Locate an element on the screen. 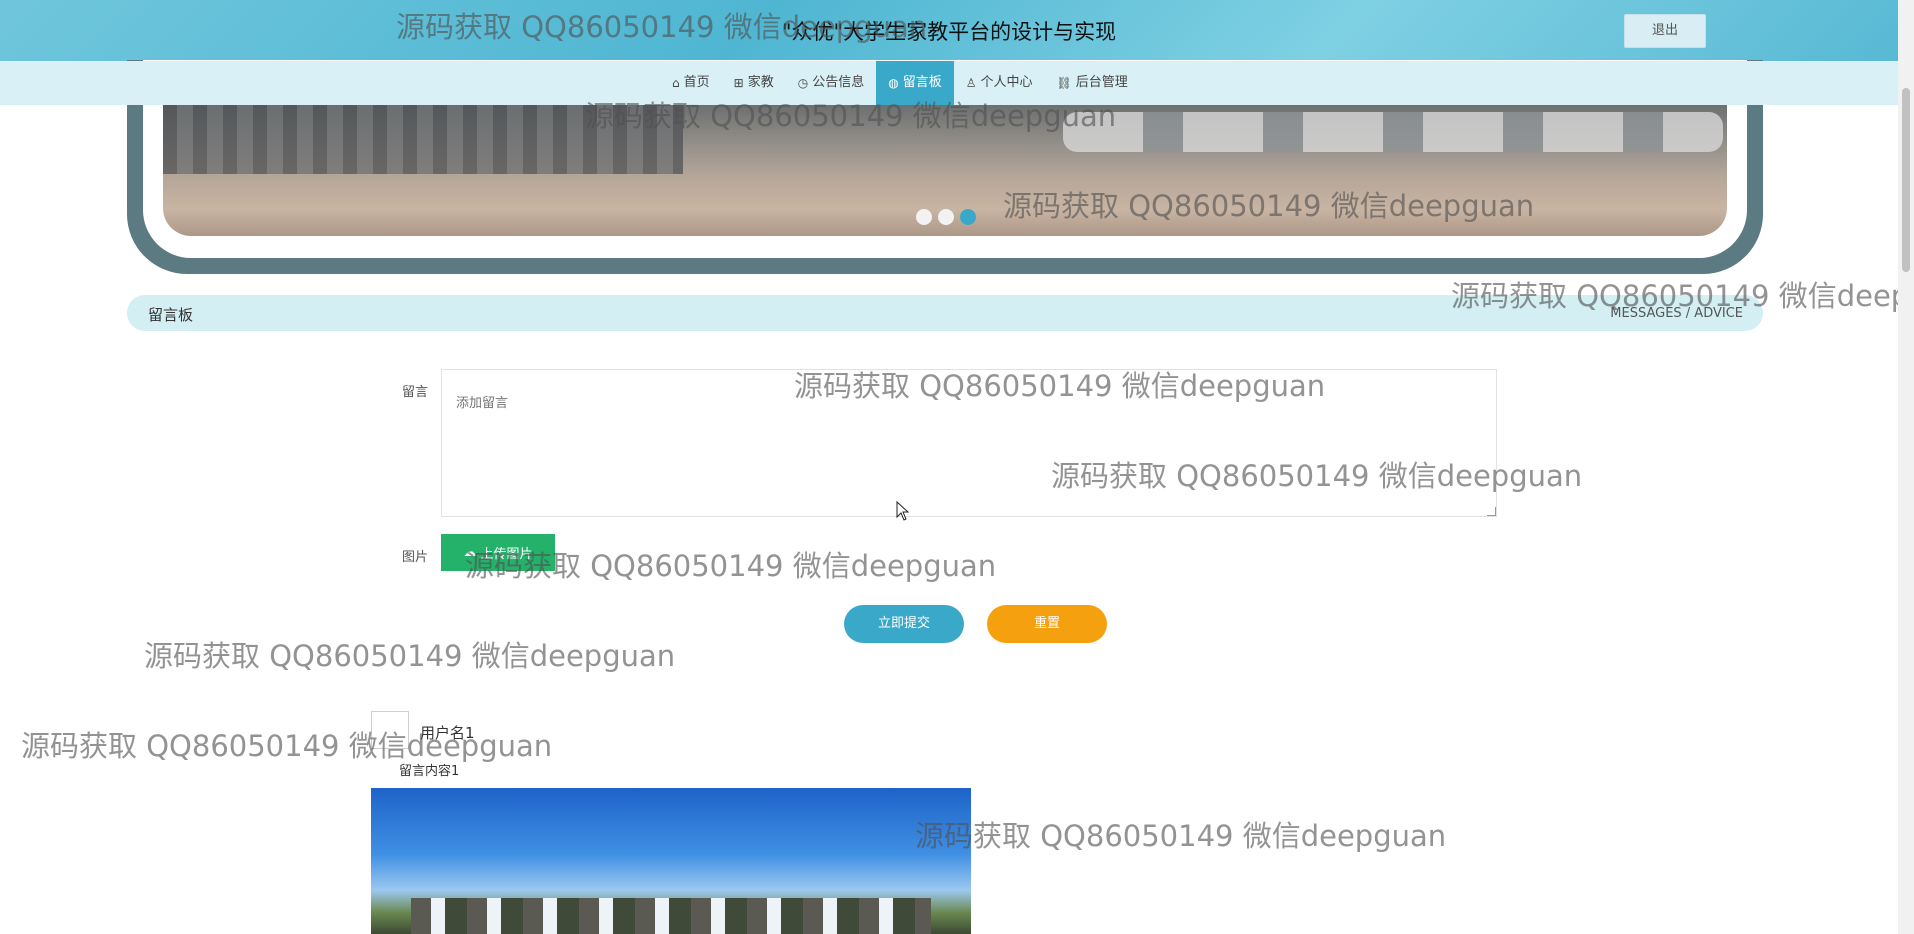 This screenshot has width=1914, height=934. section-title: 留言板 is located at coordinates (171, 315).